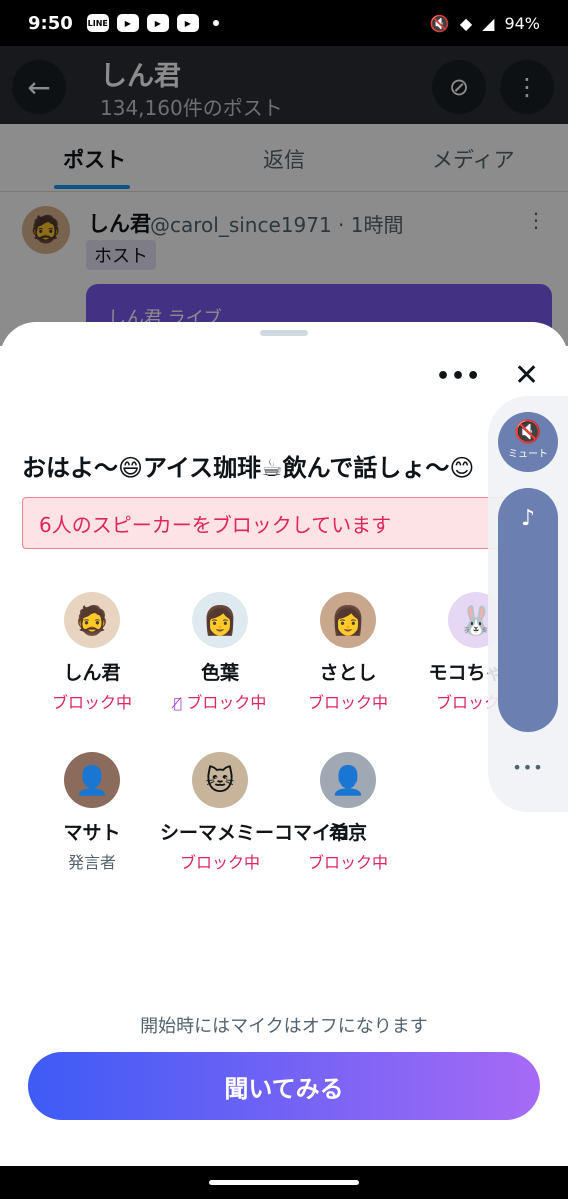  I want to click on blocked-speakers-banner: 6人のスピーカーをブロックしています, so click(284, 523).